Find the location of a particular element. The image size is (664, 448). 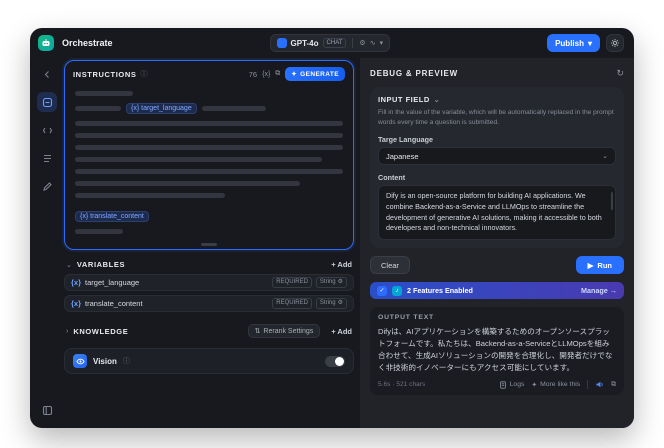

sidebar is located at coordinates (47, 243).